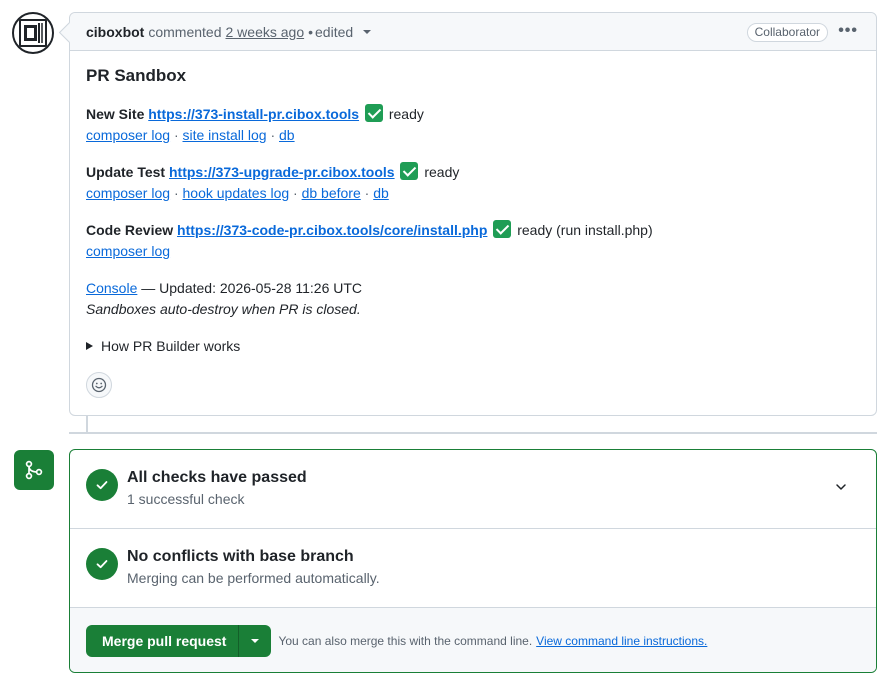 The height and width of the screenshot is (682, 890). What do you see at coordinates (240, 556) in the screenshot?
I see `conflicts-title: No conflicts with base branch` at bounding box center [240, 556].